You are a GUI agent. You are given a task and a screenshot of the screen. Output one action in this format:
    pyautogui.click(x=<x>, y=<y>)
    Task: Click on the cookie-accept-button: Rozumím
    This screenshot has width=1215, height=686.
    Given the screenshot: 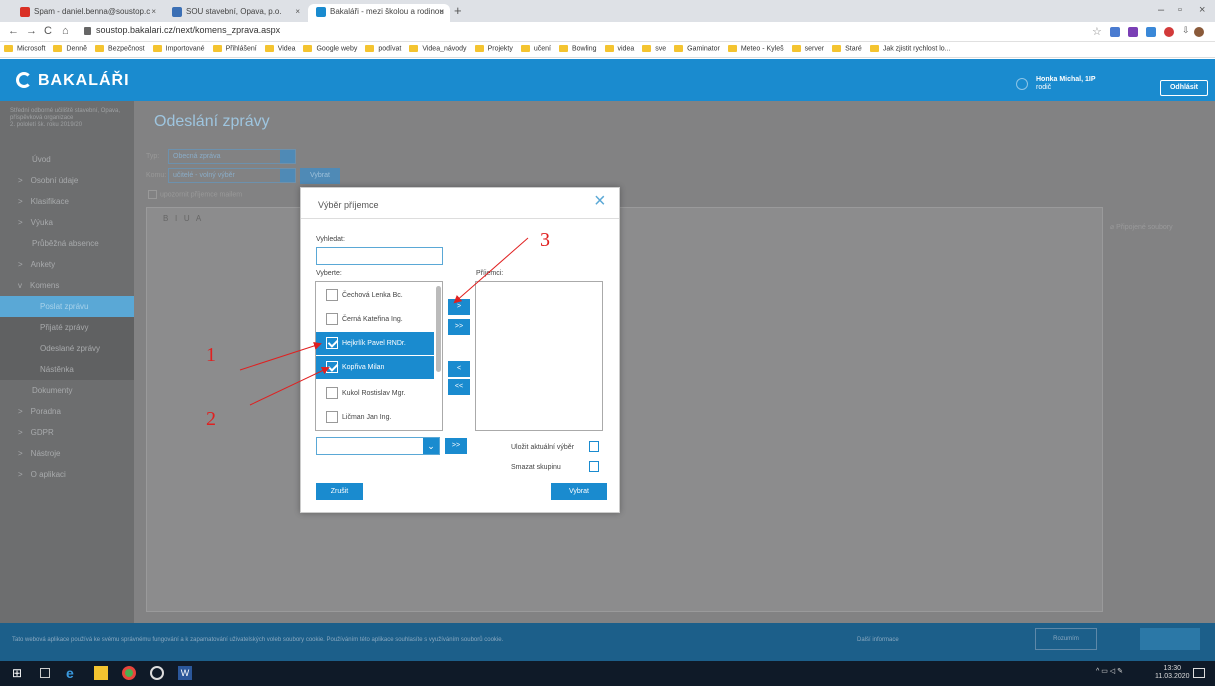 What is the action you would take?
    pyautogui.click(x=1066, y=639)
    